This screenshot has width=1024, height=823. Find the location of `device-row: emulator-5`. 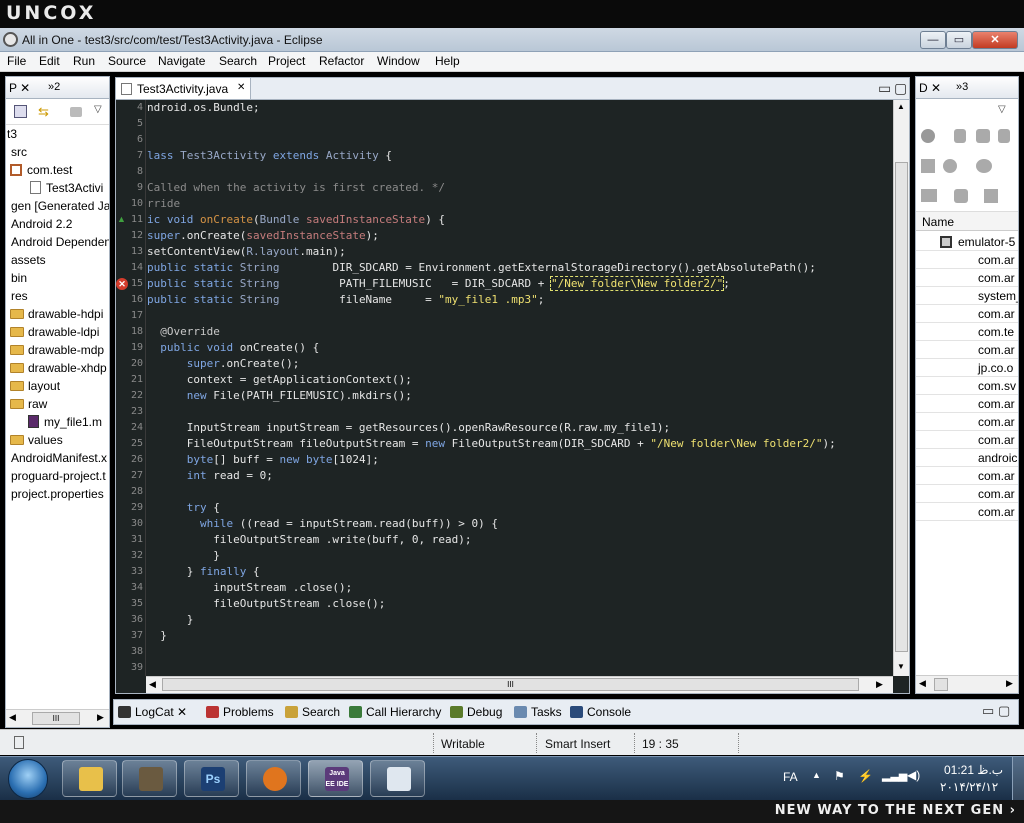

device-row: emulator-5 is located at coordinates (967, 242).